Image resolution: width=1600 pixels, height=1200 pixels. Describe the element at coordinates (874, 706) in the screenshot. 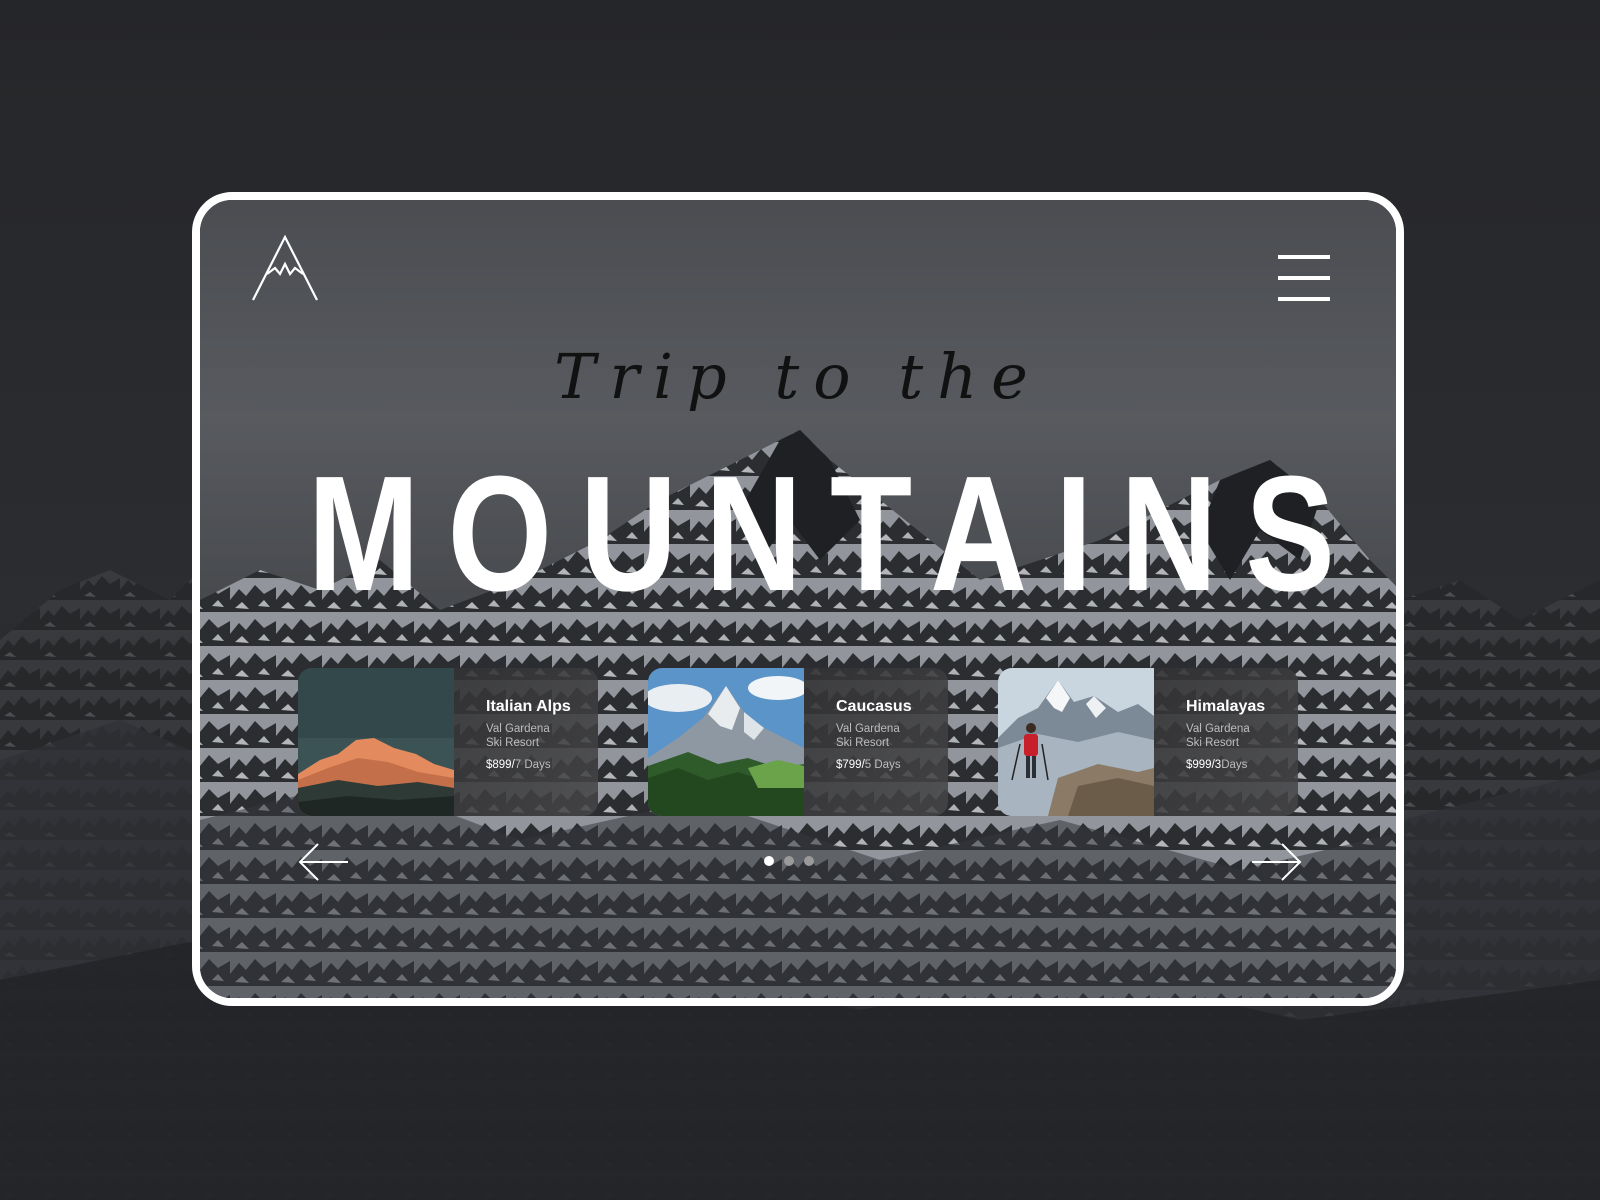

I see `card-title: Caucasus` at that location.